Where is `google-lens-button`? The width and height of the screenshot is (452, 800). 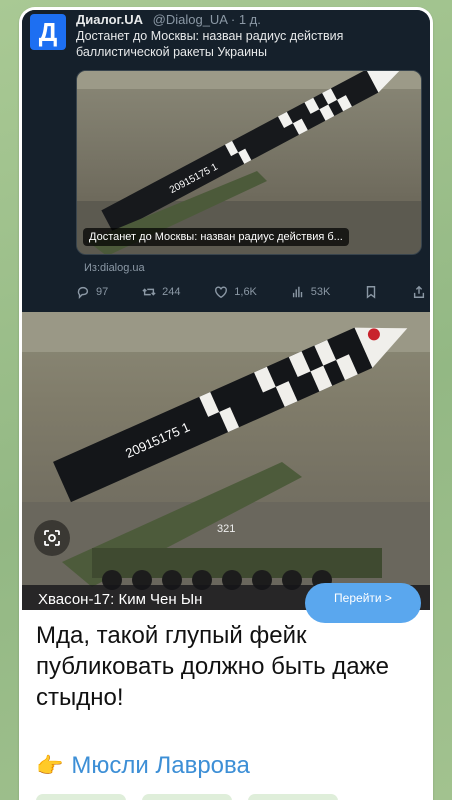 google-lens-button is located at coordinates (52, 538).